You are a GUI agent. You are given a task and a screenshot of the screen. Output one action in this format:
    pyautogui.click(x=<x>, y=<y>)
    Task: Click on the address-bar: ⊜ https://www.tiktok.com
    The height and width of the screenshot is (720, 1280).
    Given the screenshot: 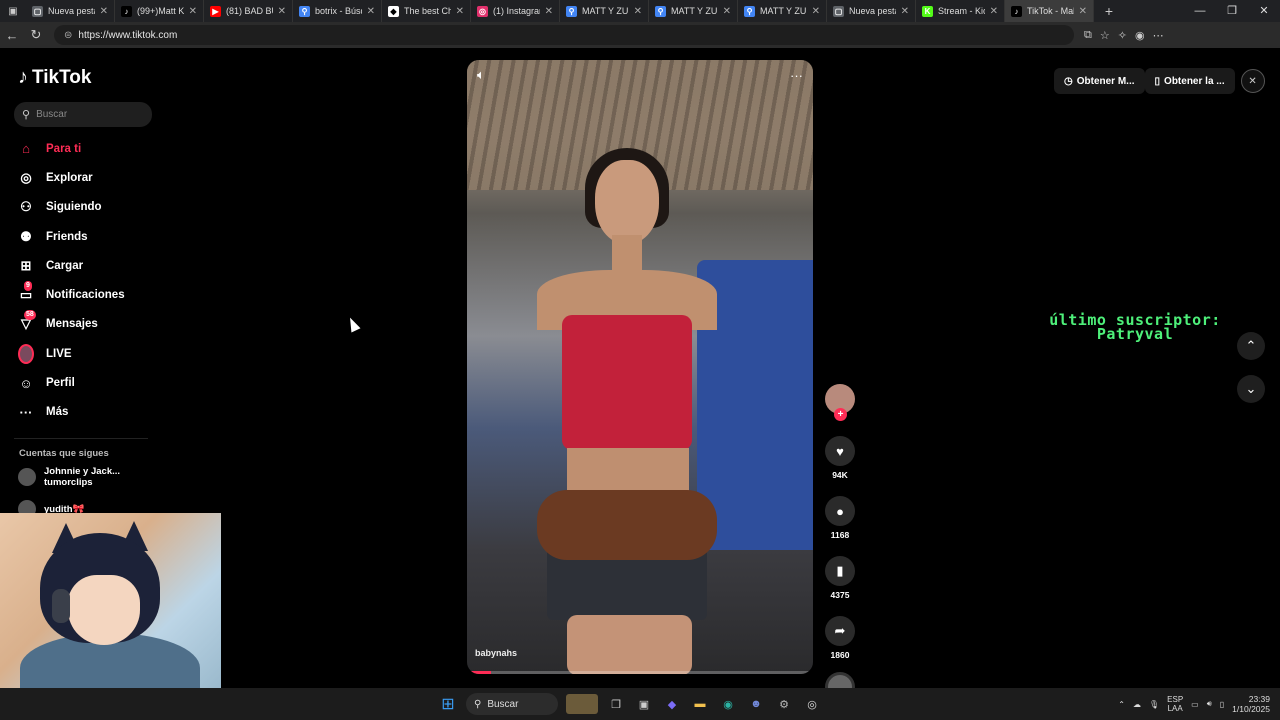 What is the action you would take?
    pyautogui.click(x=564, y=35)
    